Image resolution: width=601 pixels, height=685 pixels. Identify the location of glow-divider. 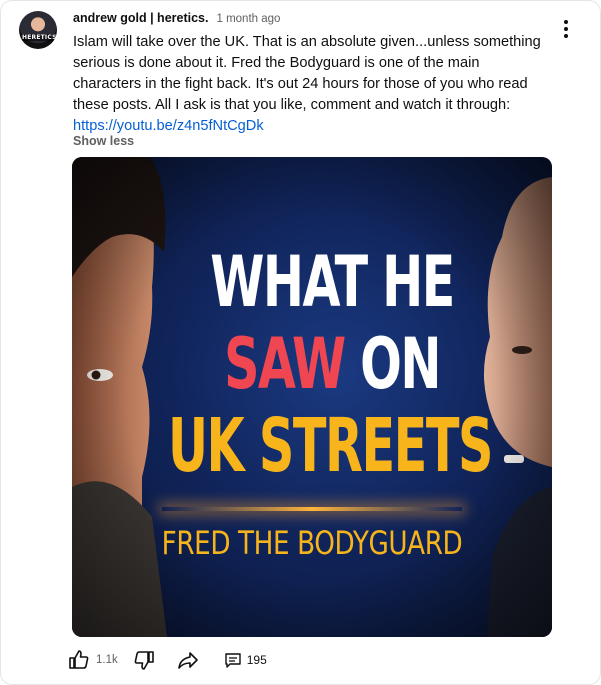
(312, 509).